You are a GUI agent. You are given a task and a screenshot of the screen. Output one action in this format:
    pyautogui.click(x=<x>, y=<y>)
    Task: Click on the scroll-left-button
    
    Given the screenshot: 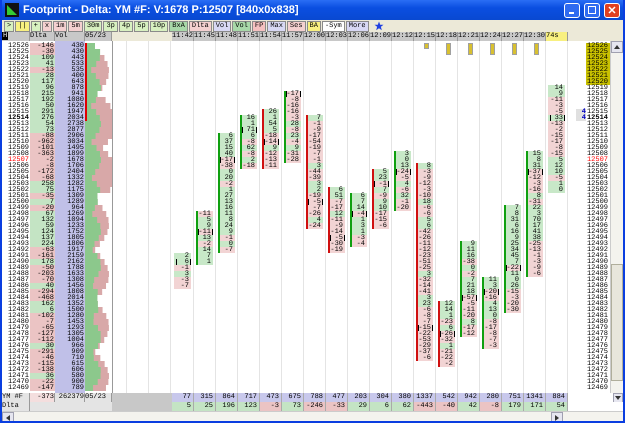 What is the action you would take?
    pyautogui.click(x=8, y=416)
    